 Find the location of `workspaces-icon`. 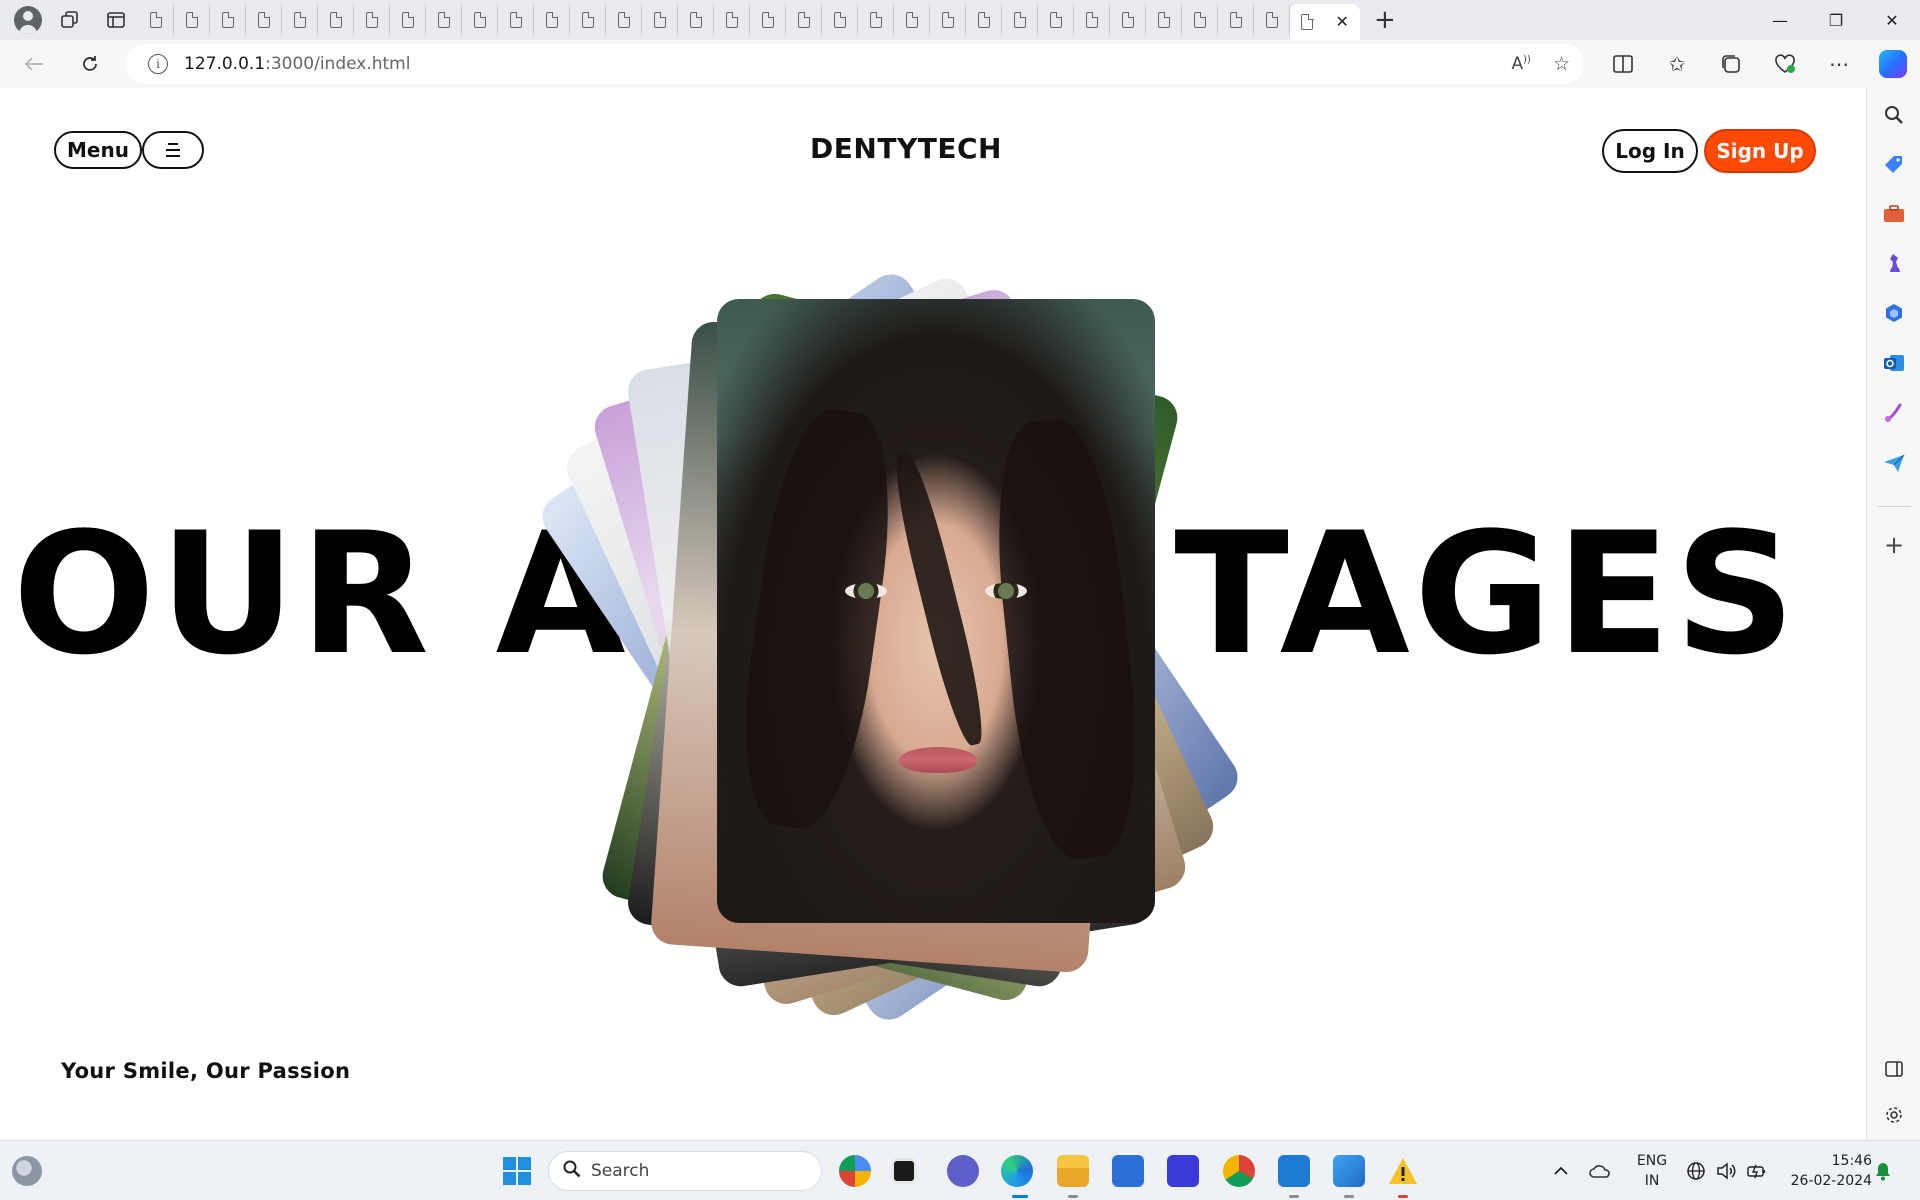

workspaces-icon is located at coordinates (70, 20).